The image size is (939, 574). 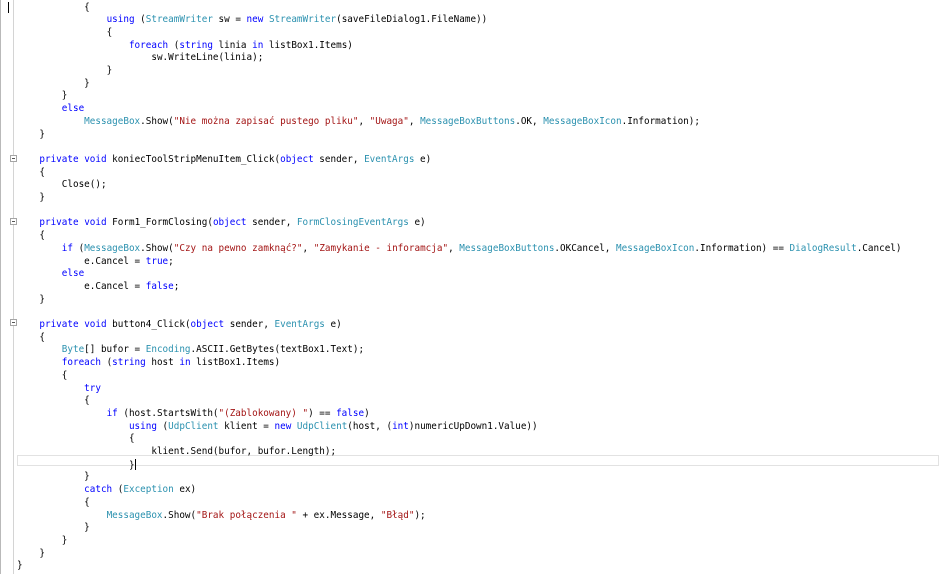 I want to click on code-token: "Czy na pewno zamknąć?", so click(x=238, y=248).